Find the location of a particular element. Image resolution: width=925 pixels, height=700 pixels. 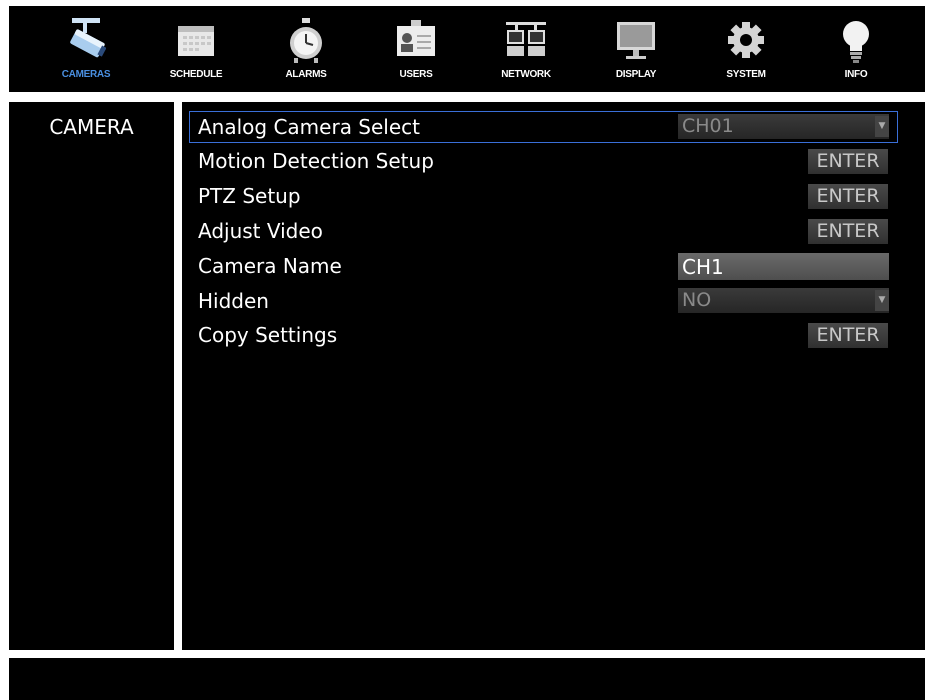

dropdown-value: CH01 is located at coordinates (708, 126).